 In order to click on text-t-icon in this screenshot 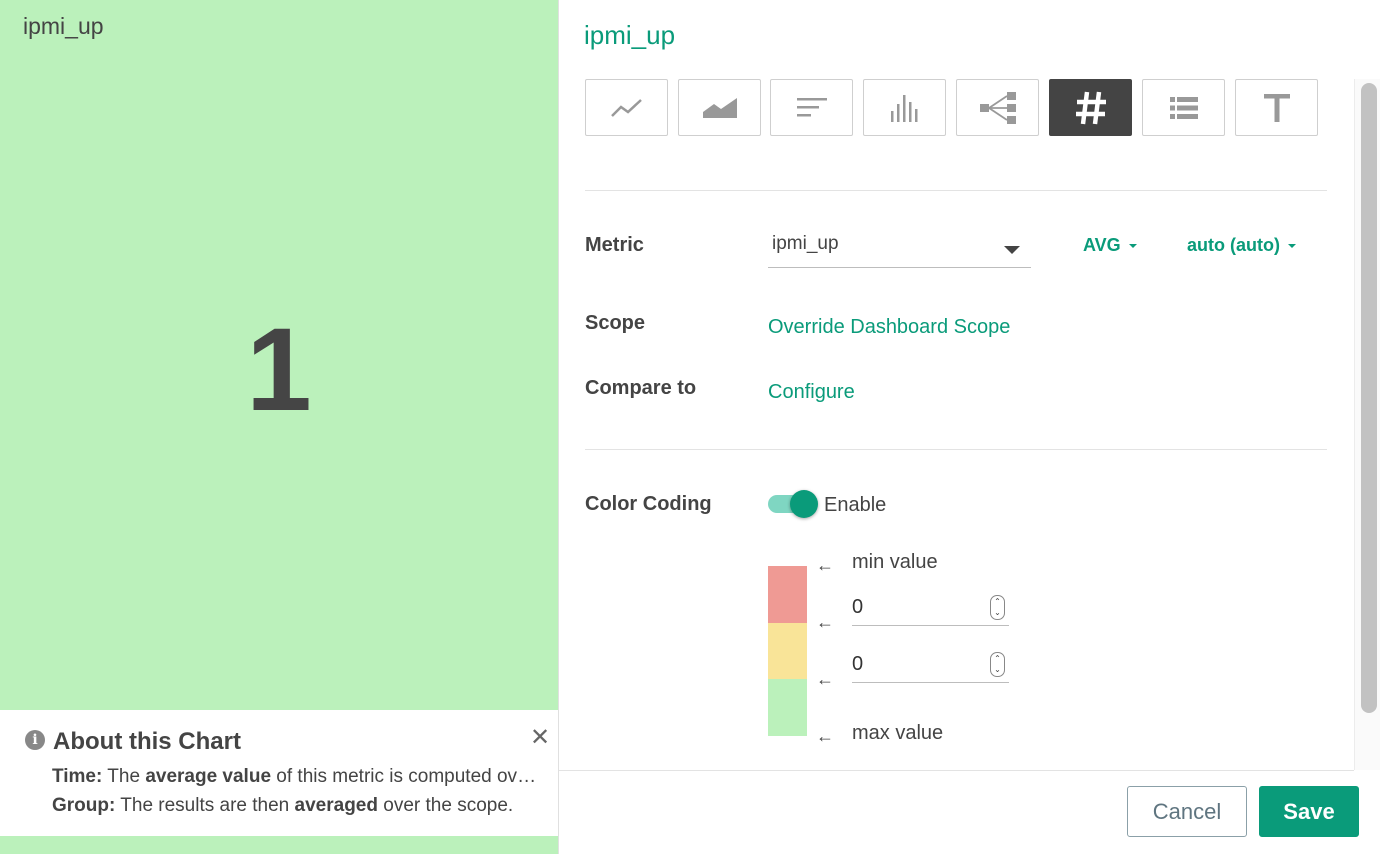, I will do `click(1276, 107)`.